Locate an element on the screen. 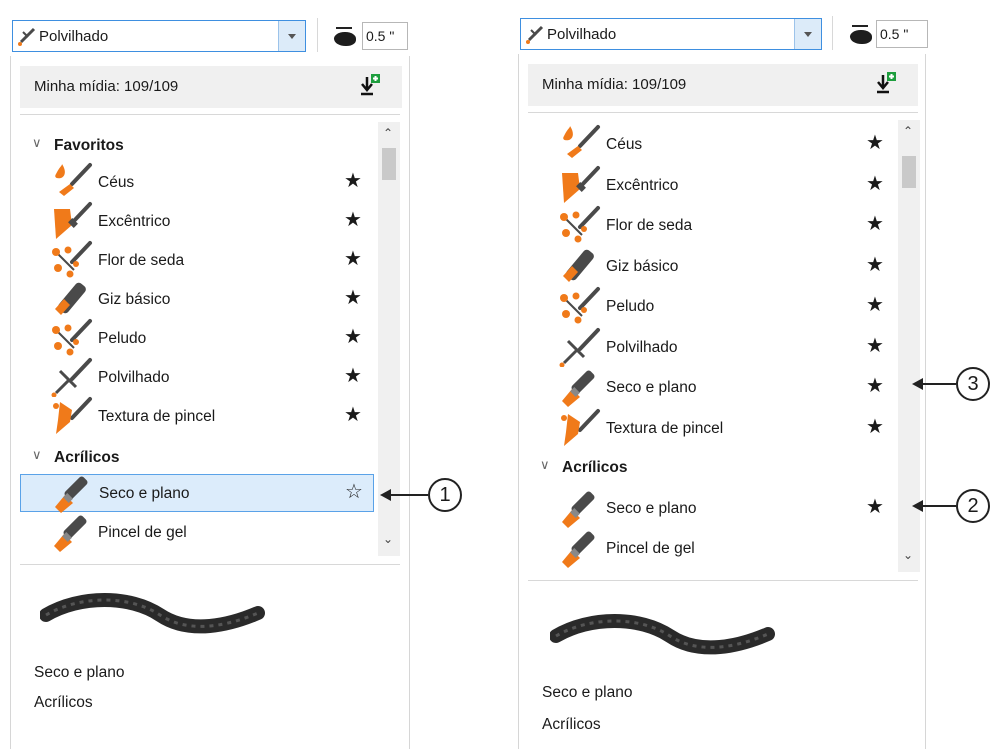 This screenshot has width=1003, height=749. callout-number: 1 is located at coordinates (445, 495).